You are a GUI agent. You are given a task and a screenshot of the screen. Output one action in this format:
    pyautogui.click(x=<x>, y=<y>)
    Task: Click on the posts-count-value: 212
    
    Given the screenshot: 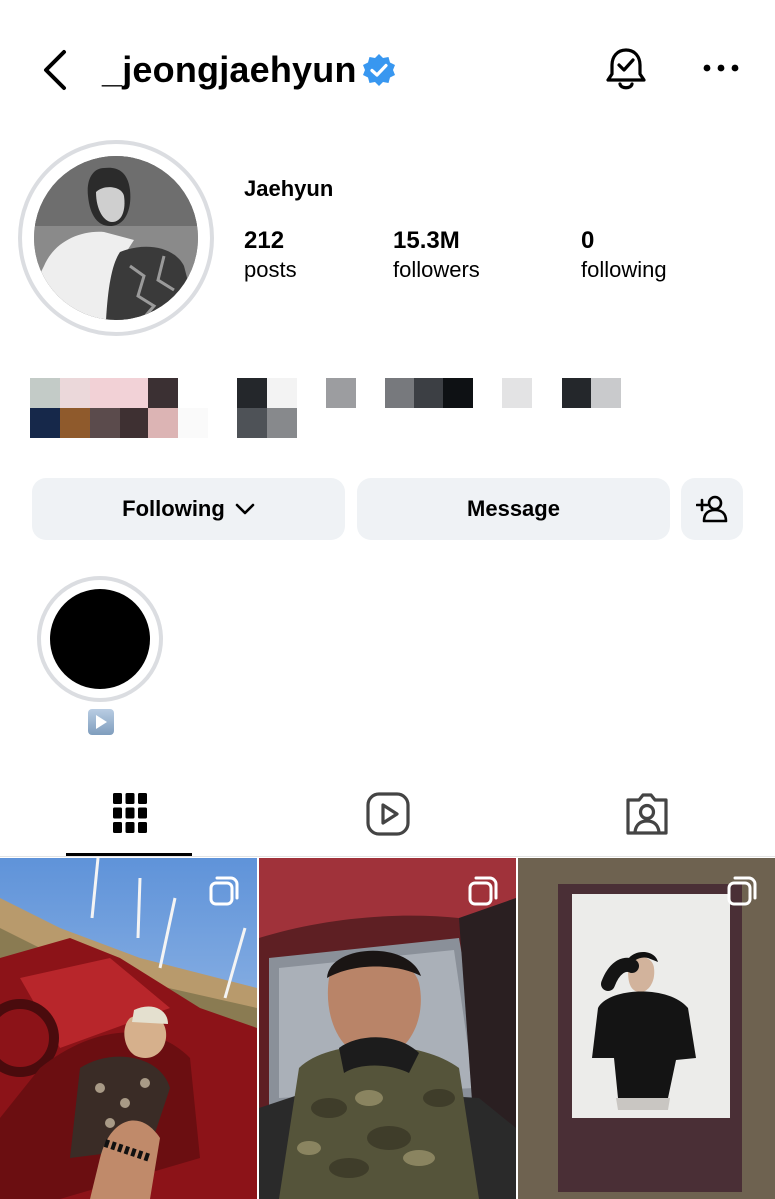 What is the action you would take?
    pyautogui.click(x=264, y=240)
    